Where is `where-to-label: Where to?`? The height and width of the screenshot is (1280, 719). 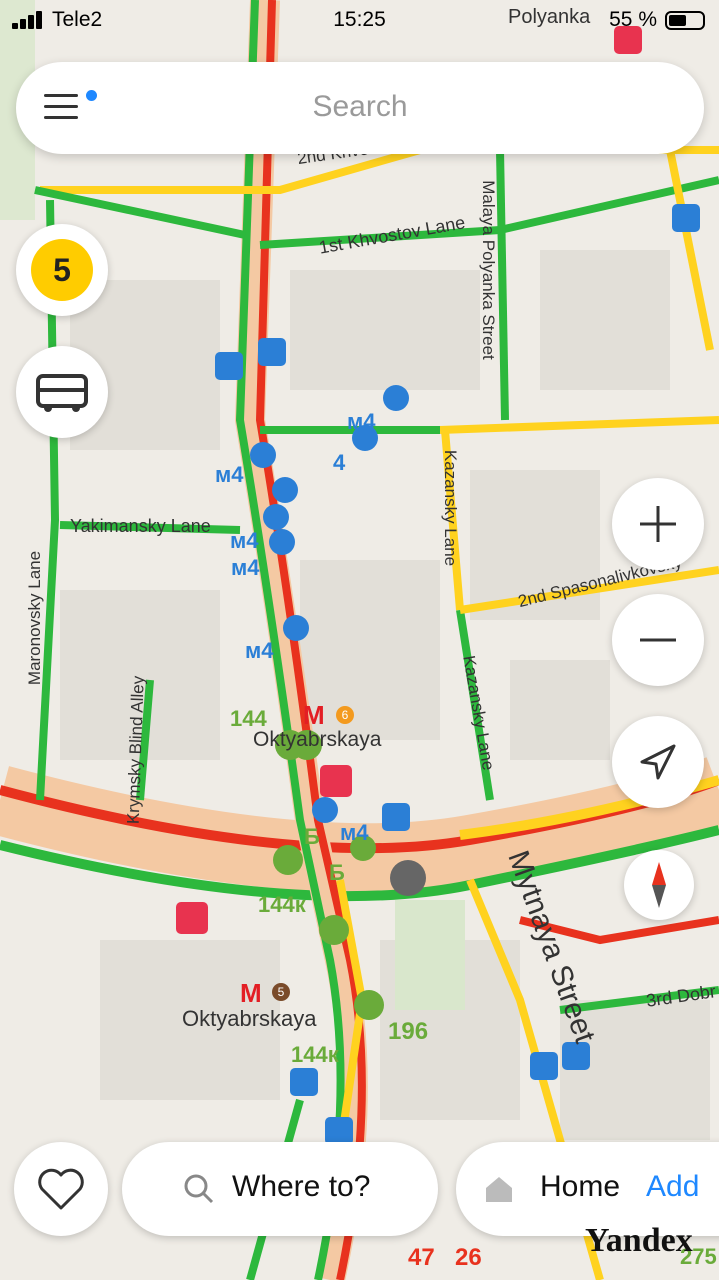
where-to-label: Where to? is located at coordinates (301, 1186).